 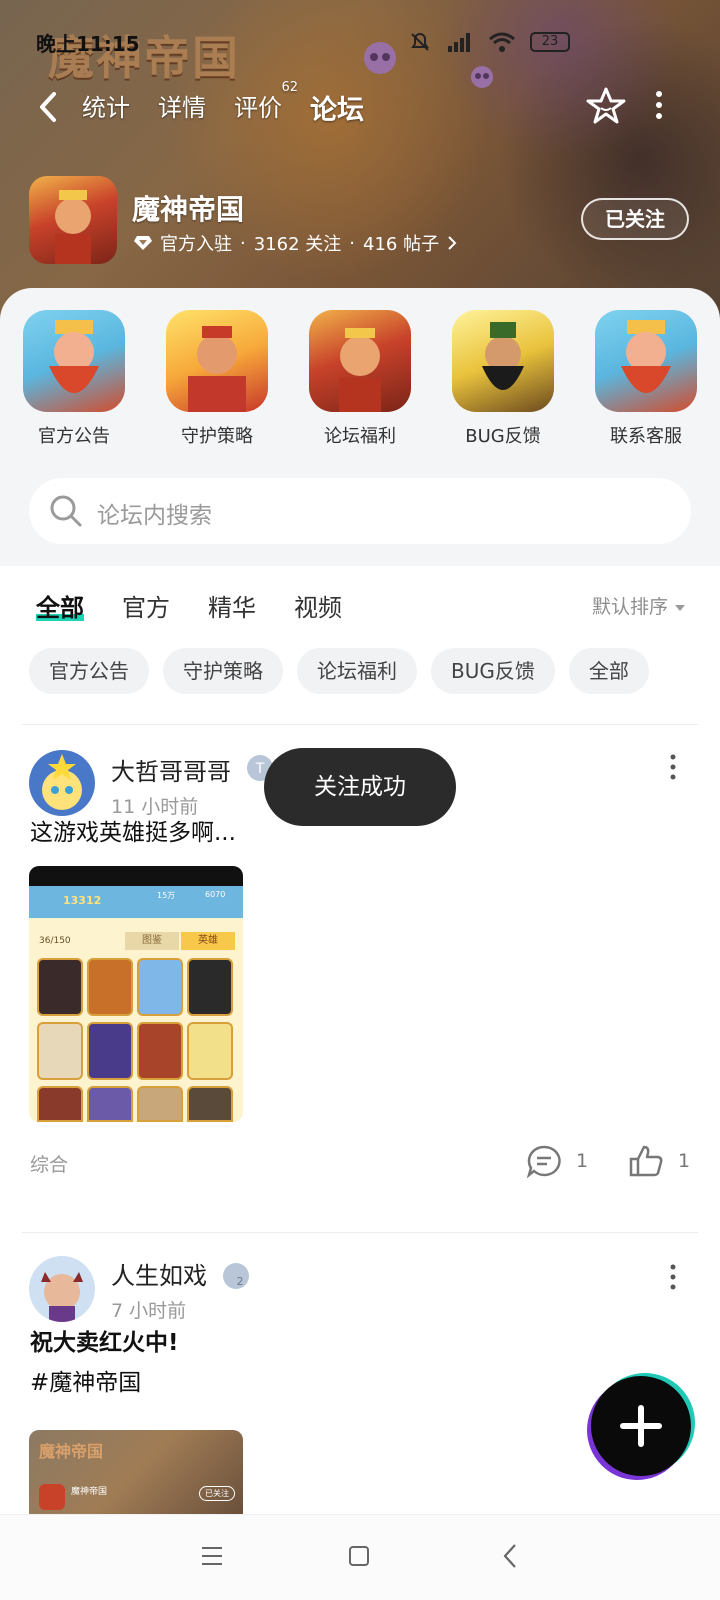 What do you see at coordinates (360, 511) in the screenshot?
I see `forum-search-bar: 论坛内搜索` at bounding box center [360, 511].